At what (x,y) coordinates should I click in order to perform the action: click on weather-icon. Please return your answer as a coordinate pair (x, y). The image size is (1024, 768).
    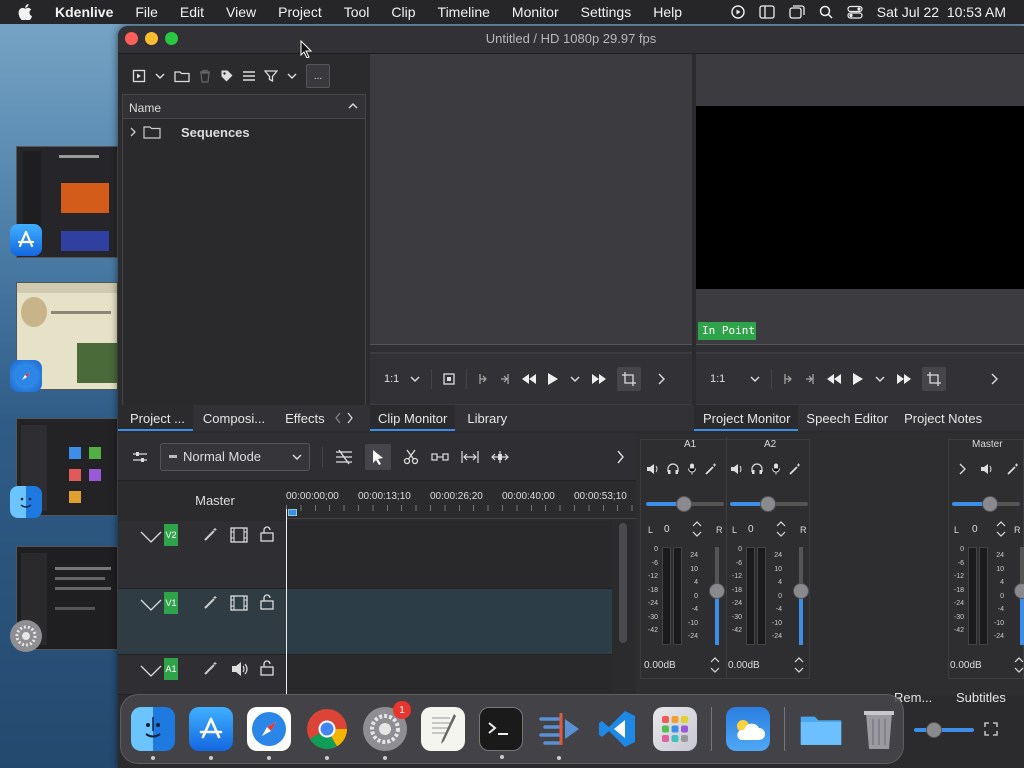
    Looking at the image, I should click on (748, 729).